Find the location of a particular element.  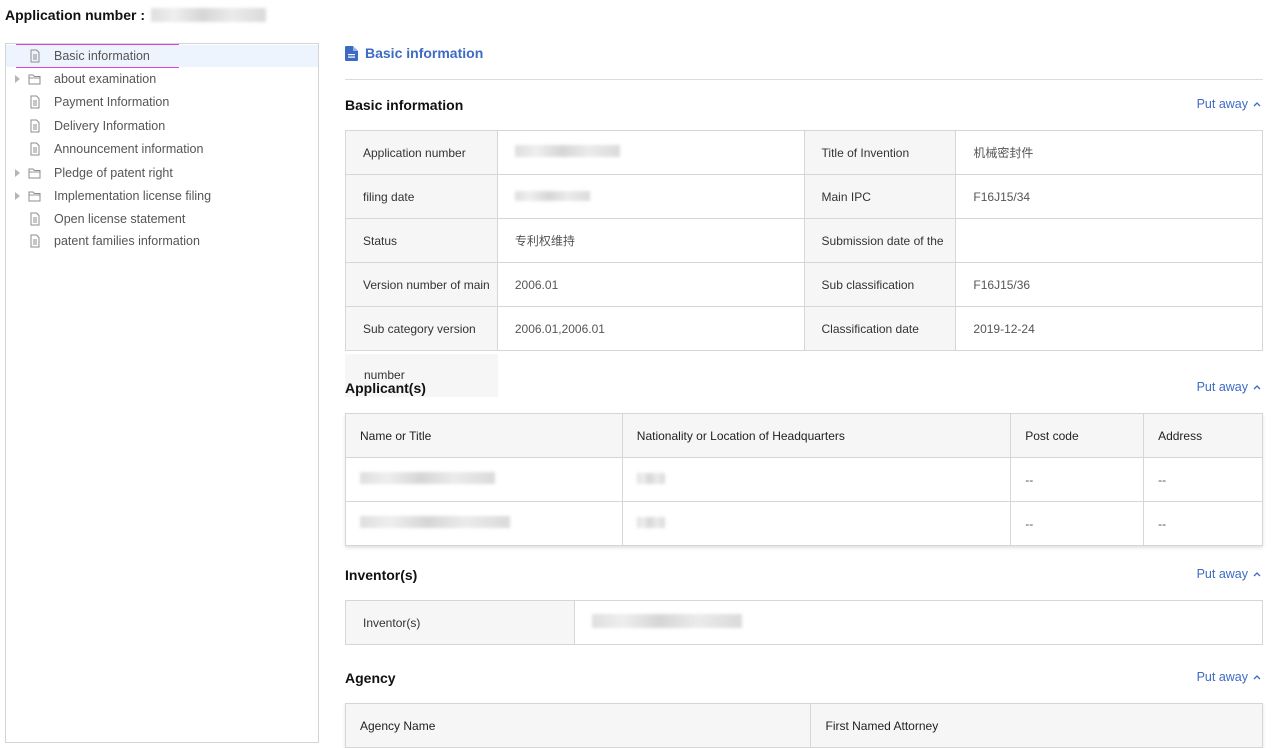

sidebar-item-payment-information: Payment Information is located at coordinates (162, 102).